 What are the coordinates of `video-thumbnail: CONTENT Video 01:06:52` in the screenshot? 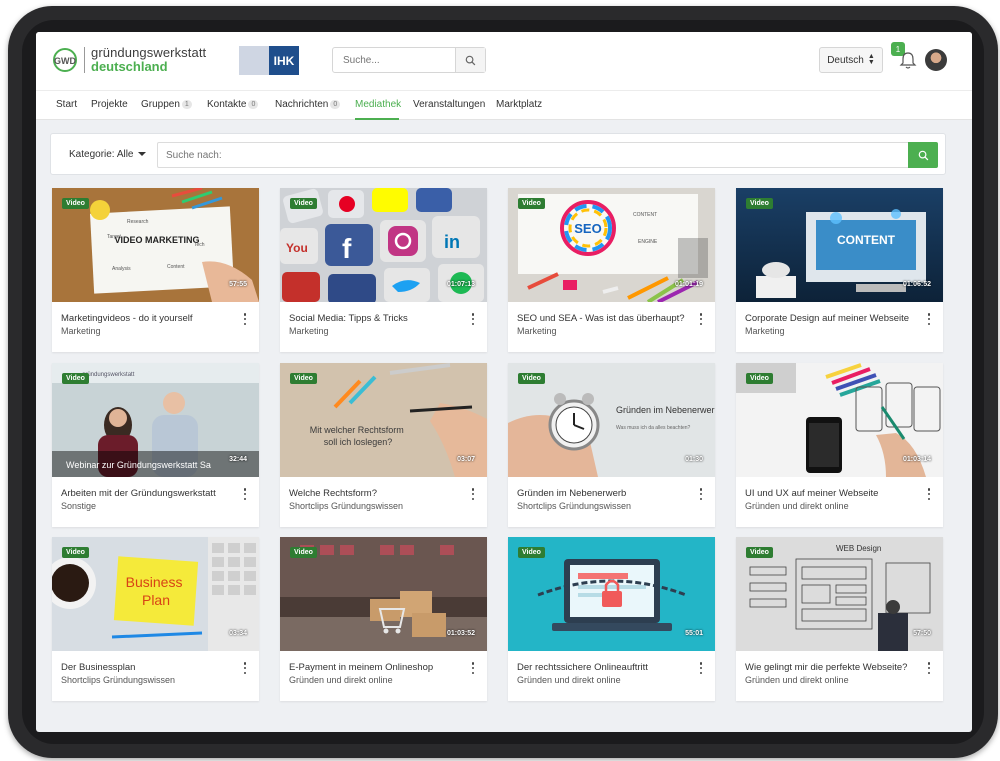 It's located at (839, 245).